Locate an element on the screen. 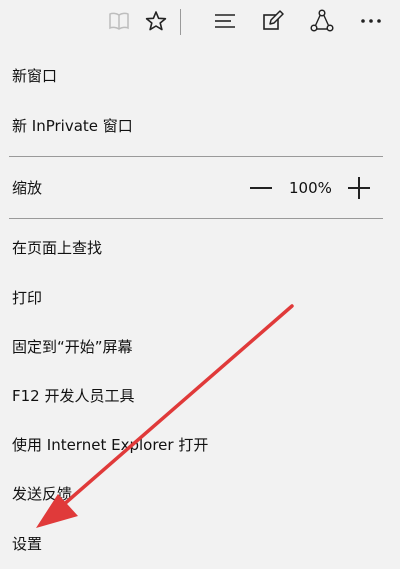 This screenshot has height=569, width=400. menu-item-settings: 设置 is located at coordinates (27, 544).